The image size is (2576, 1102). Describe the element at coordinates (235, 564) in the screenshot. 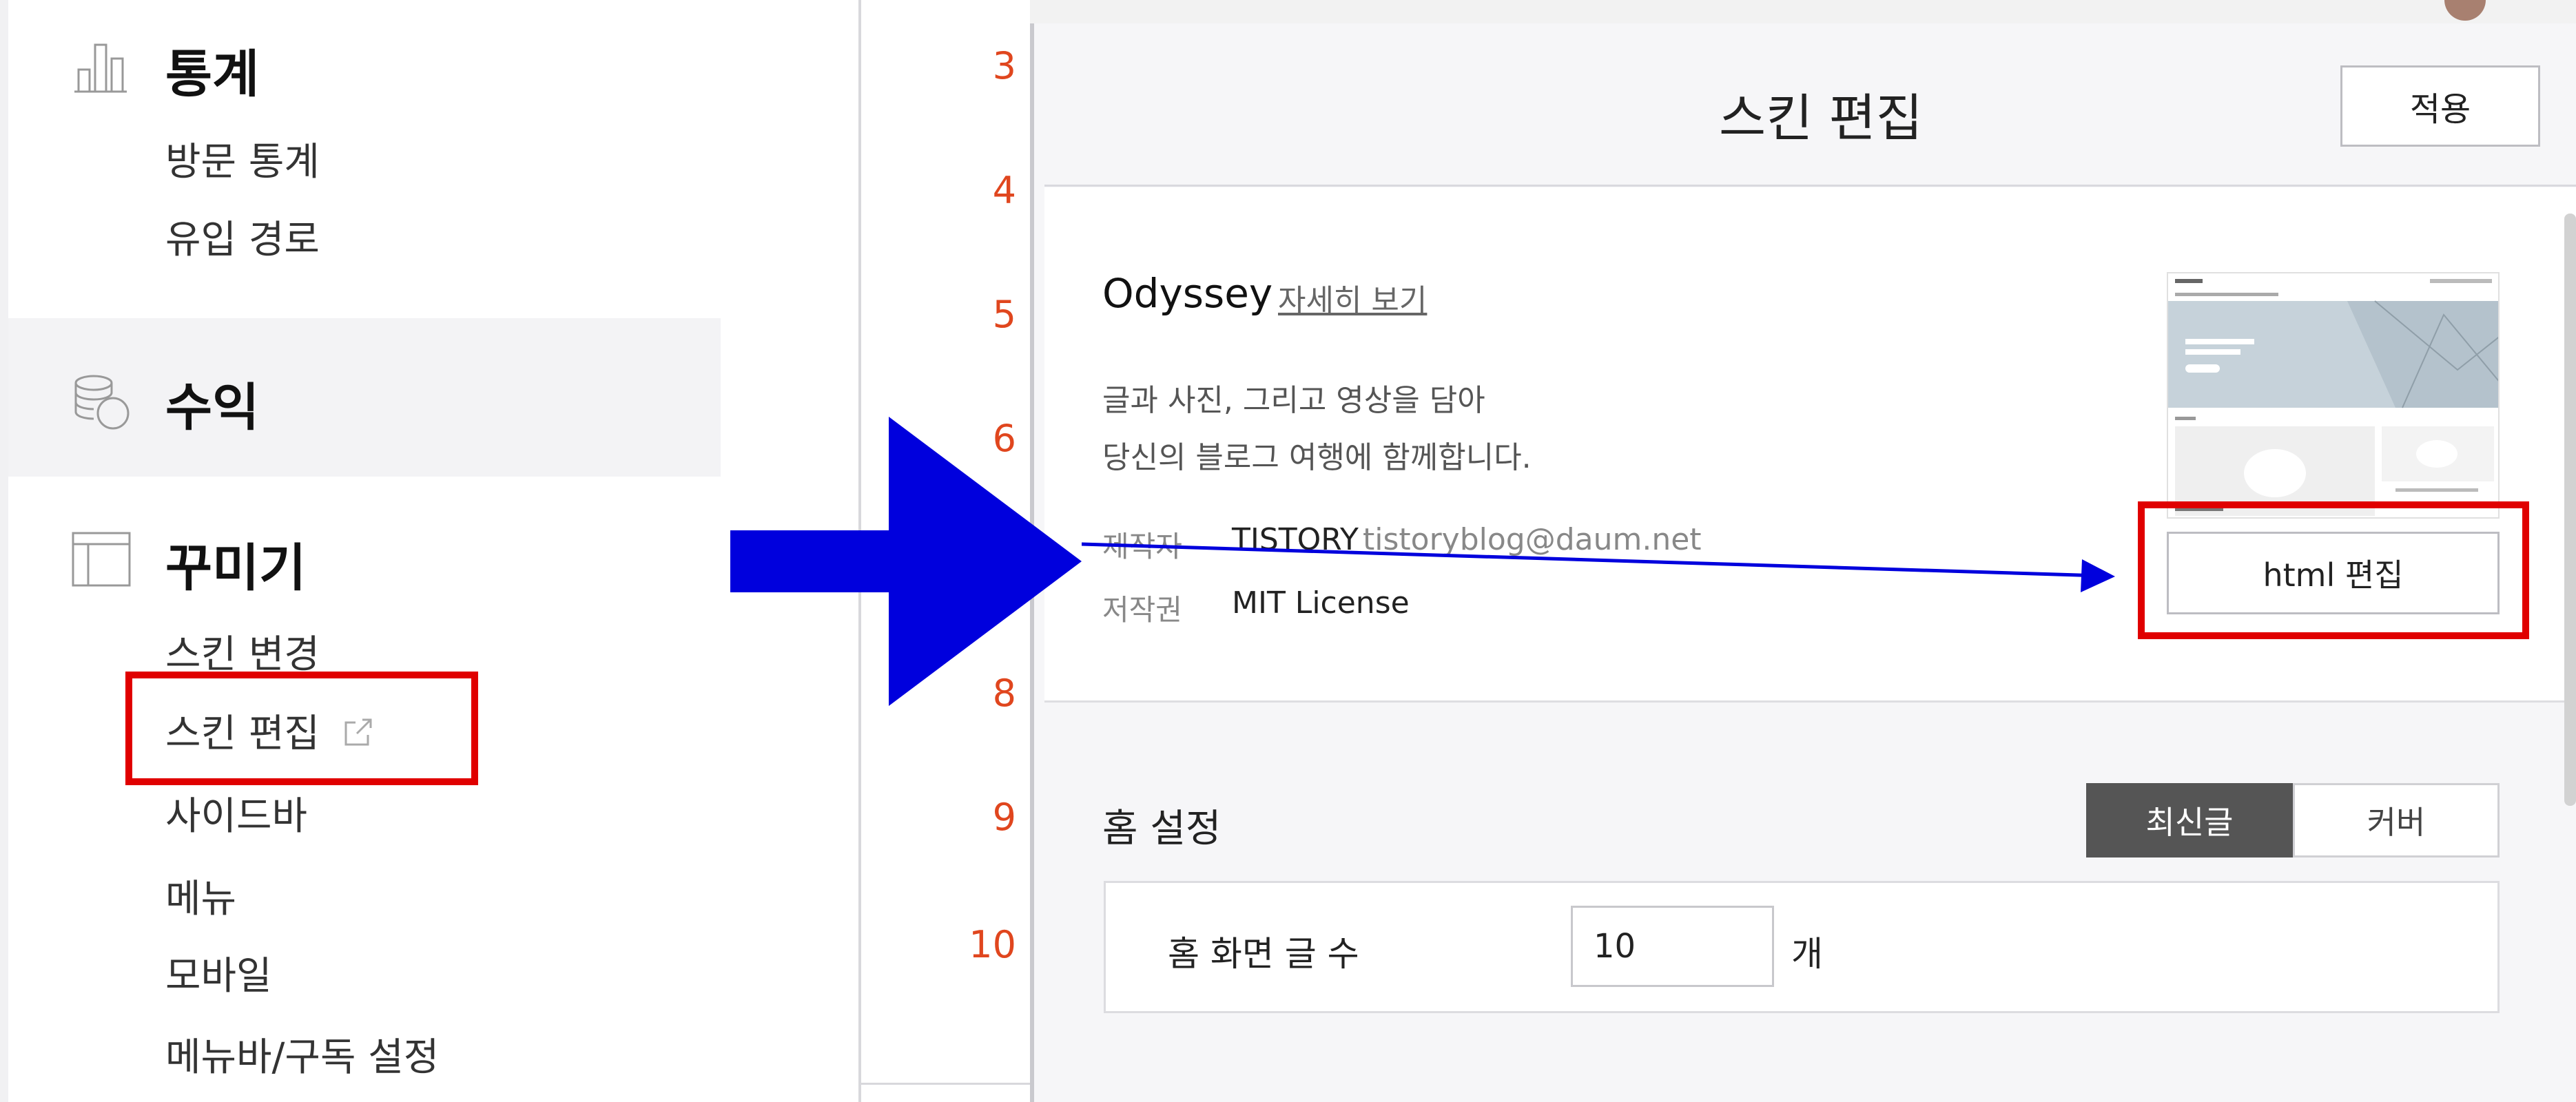

I see `sidebar-section-decorate-title: 꾸미기` at that location.